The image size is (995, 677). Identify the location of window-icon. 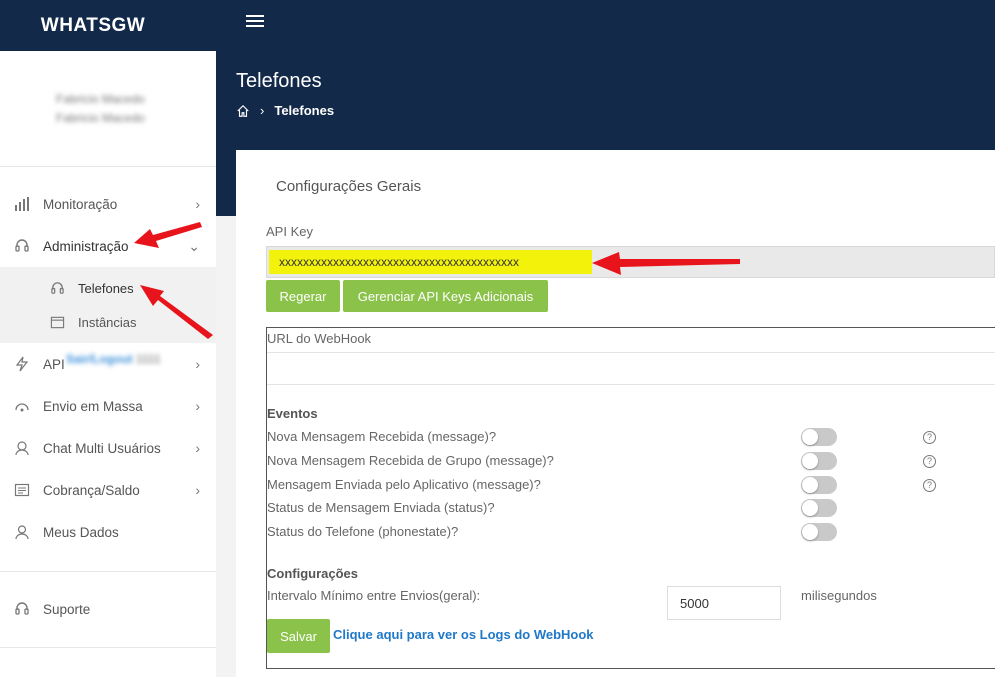
(57, 322).